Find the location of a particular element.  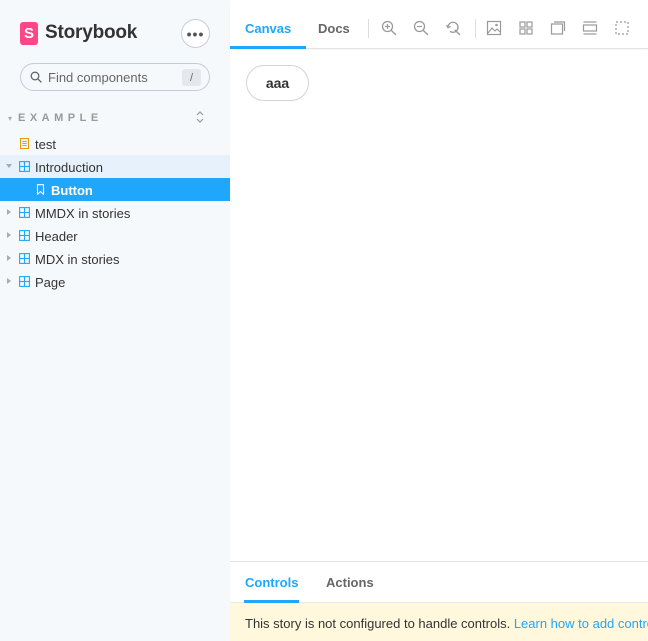

chevron-down-icon is located at coordinates (9, 166).